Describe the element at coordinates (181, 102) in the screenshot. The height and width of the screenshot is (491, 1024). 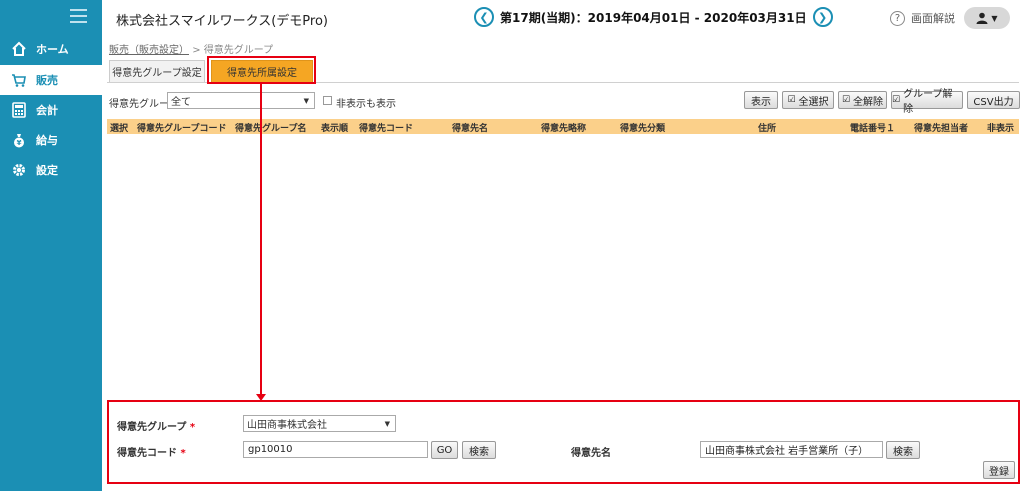
I see `group-filter-value: 全て` at that location.